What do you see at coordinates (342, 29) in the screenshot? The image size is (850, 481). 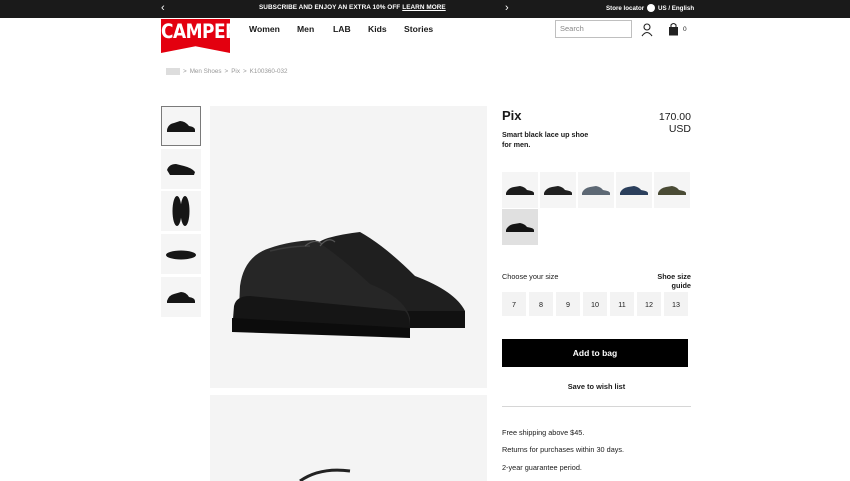 I see `nav-lab: LAB` at bounding box center [342, 29].